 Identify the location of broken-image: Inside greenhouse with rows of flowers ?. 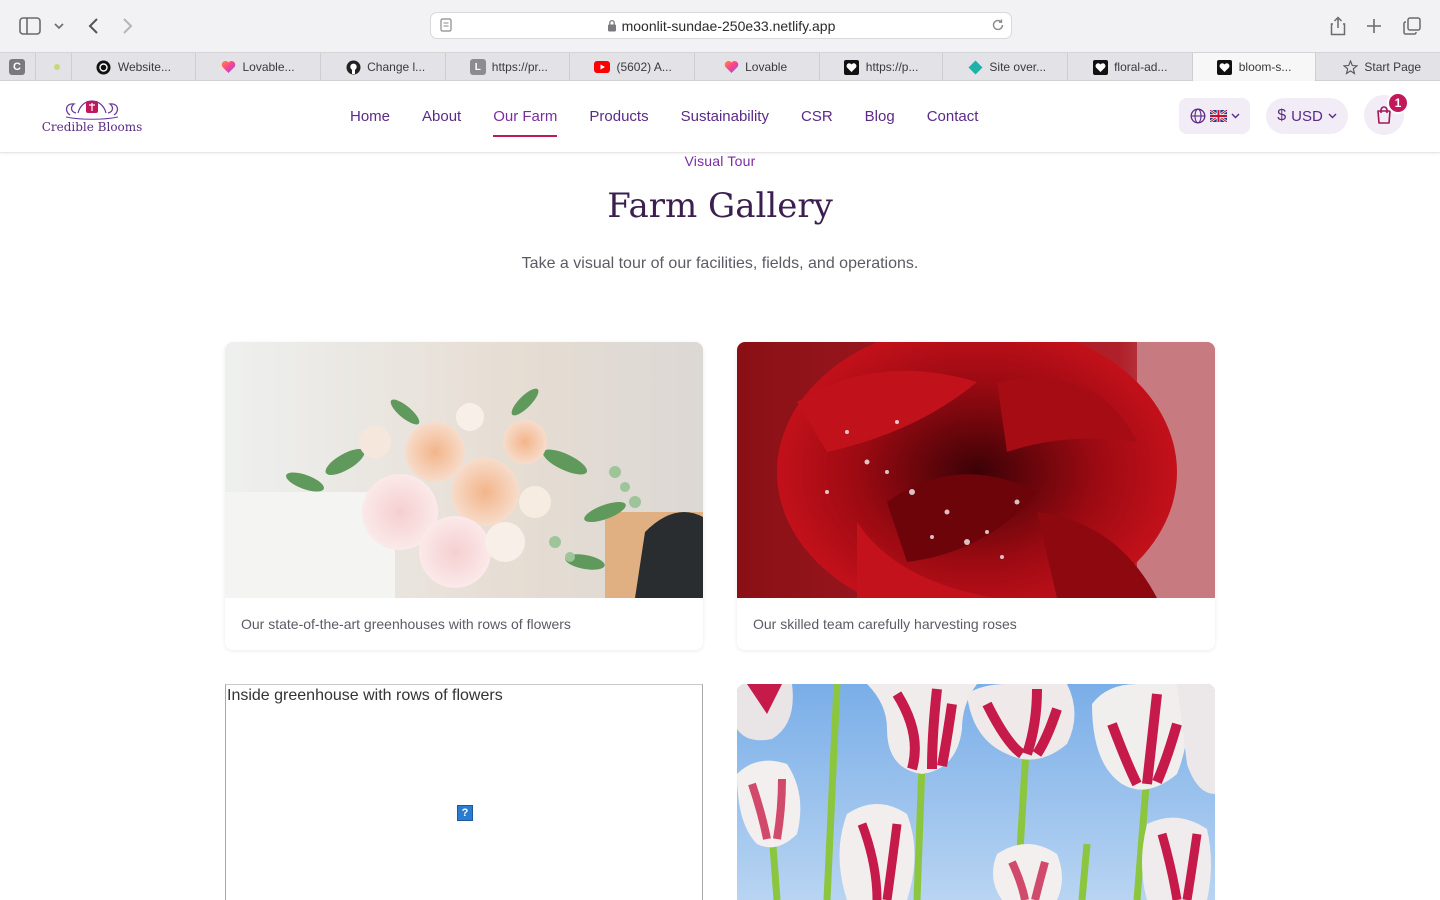
(464, 792).